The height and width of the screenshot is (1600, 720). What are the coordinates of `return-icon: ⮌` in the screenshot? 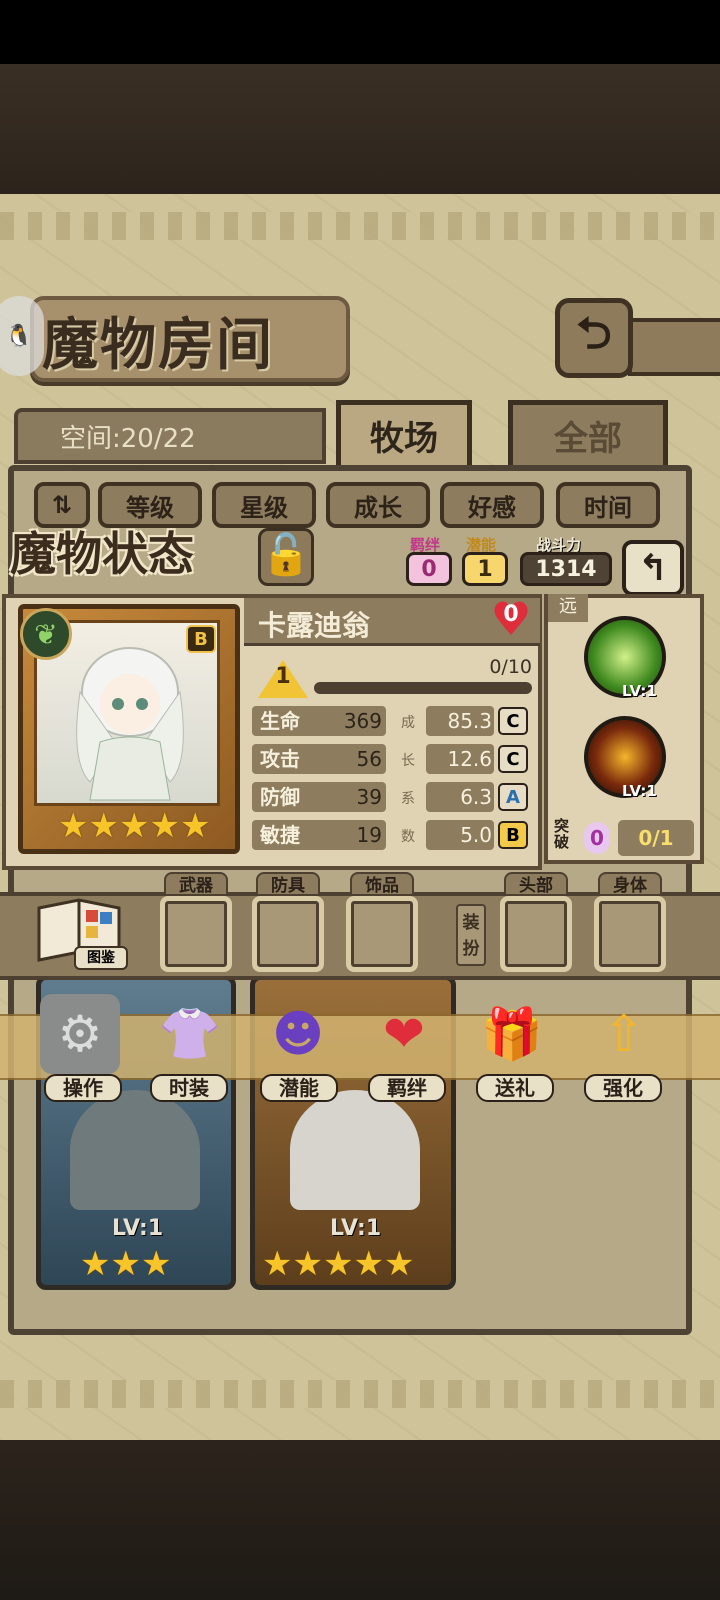 It's located at (594, 333).